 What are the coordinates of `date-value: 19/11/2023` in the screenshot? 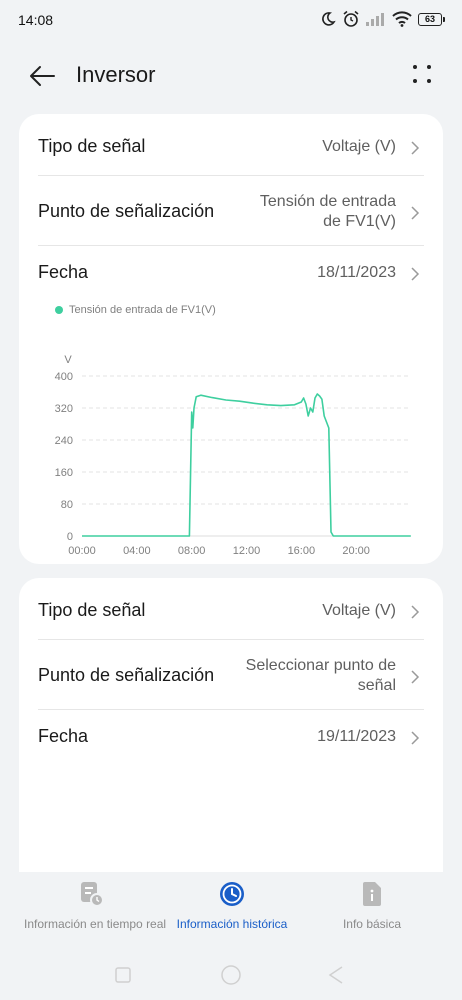 It's located at (356, 736).